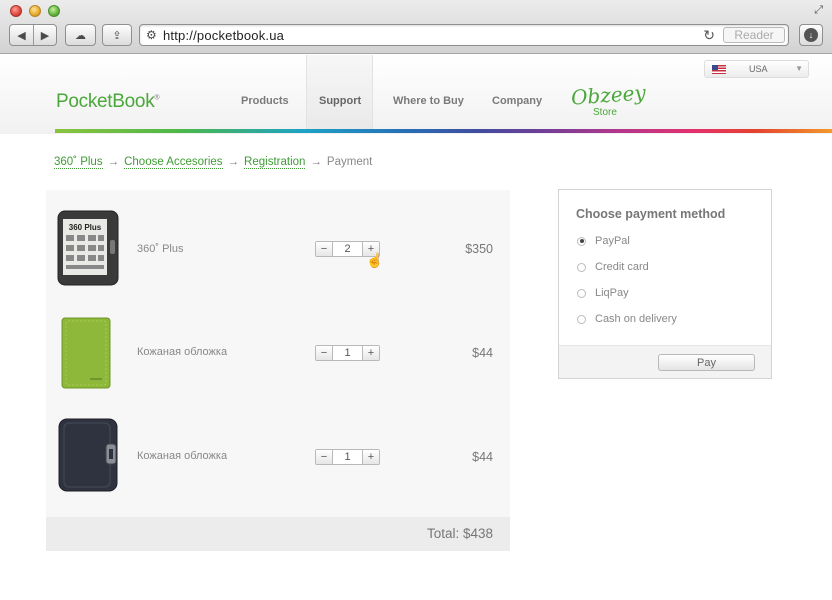  What do you see at coordinates (428, 101) in the screenshot?
I see `nav-where-to-buy: Where to Buy` at bounding box center [428, 101].